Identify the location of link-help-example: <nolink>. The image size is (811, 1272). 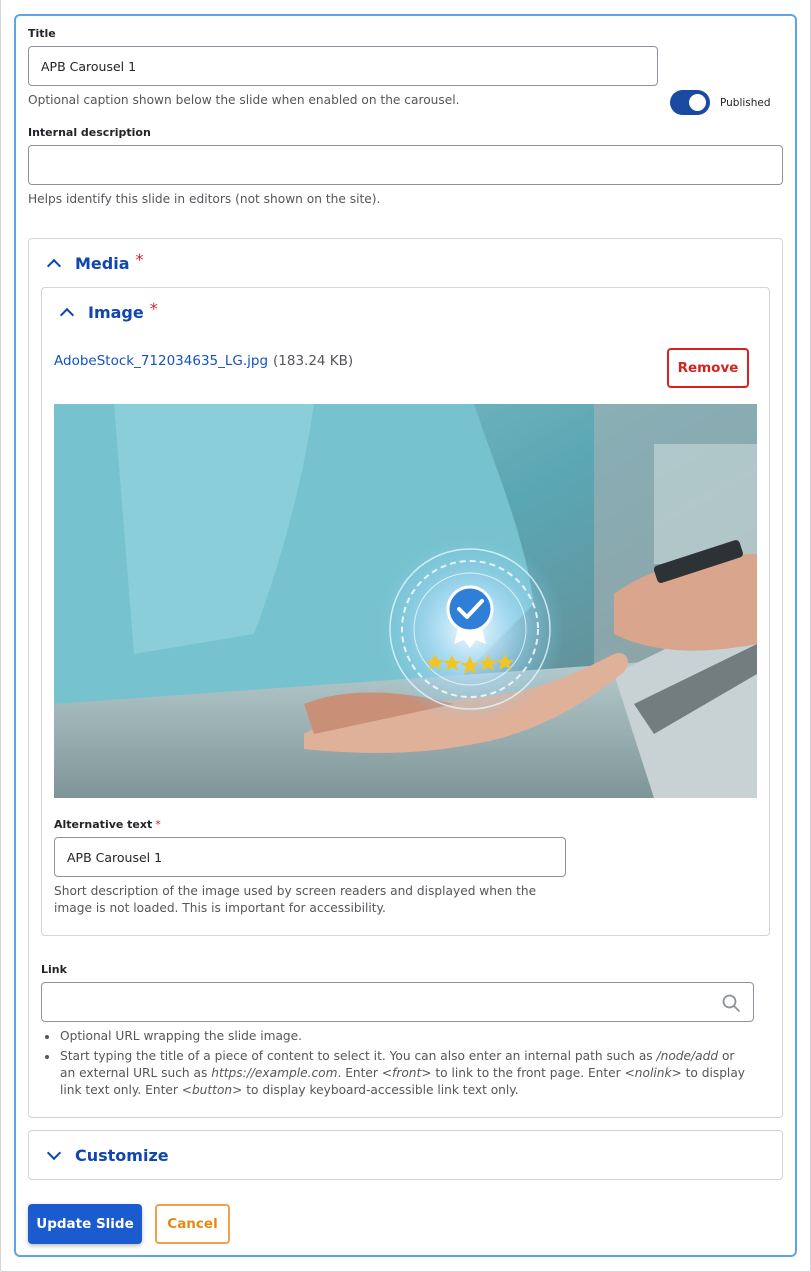
(653, 1073).